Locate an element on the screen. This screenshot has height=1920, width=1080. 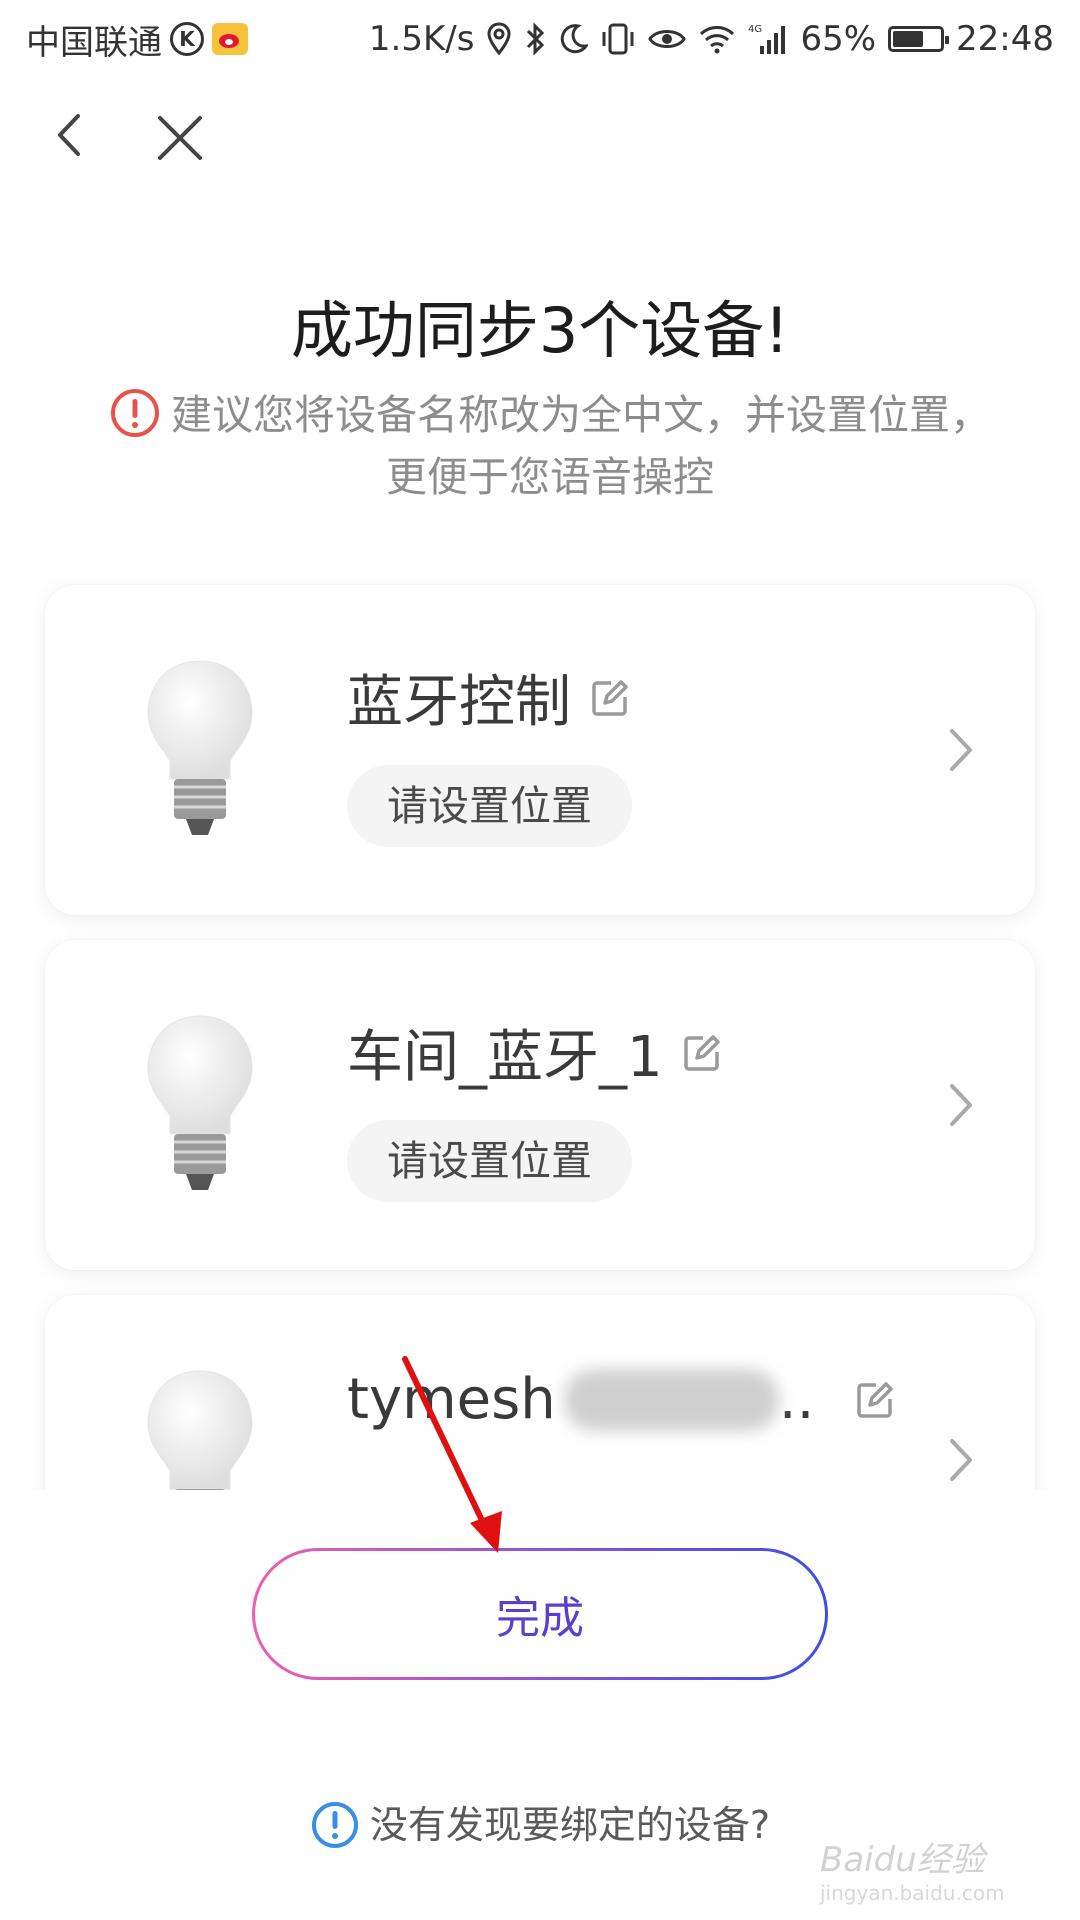
battery-level is located at coordinates (908, 39).